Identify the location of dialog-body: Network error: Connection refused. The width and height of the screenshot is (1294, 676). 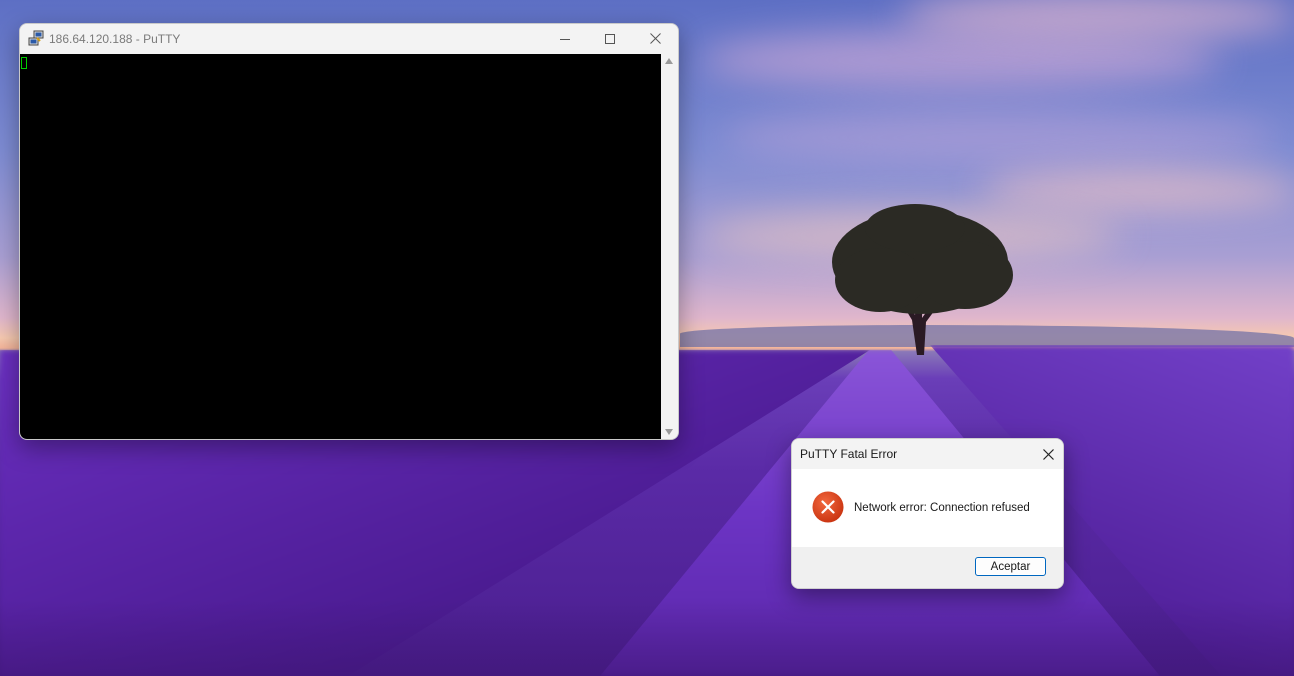
(927, 508).